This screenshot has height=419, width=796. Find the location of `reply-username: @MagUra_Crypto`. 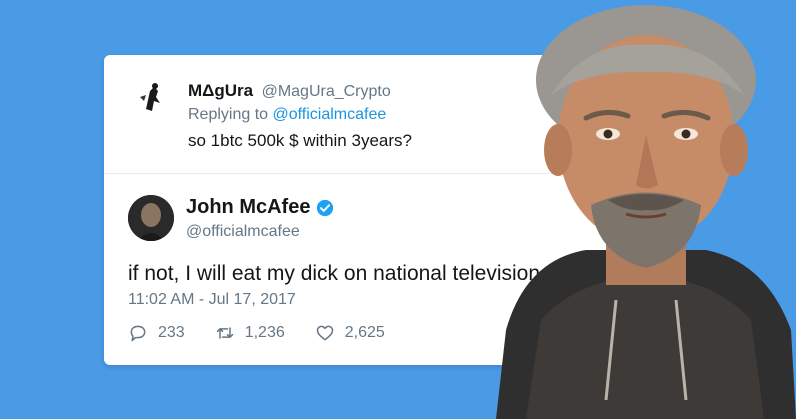

reply-username: @MagUra_Crypto is located at coordinates (326, 91).